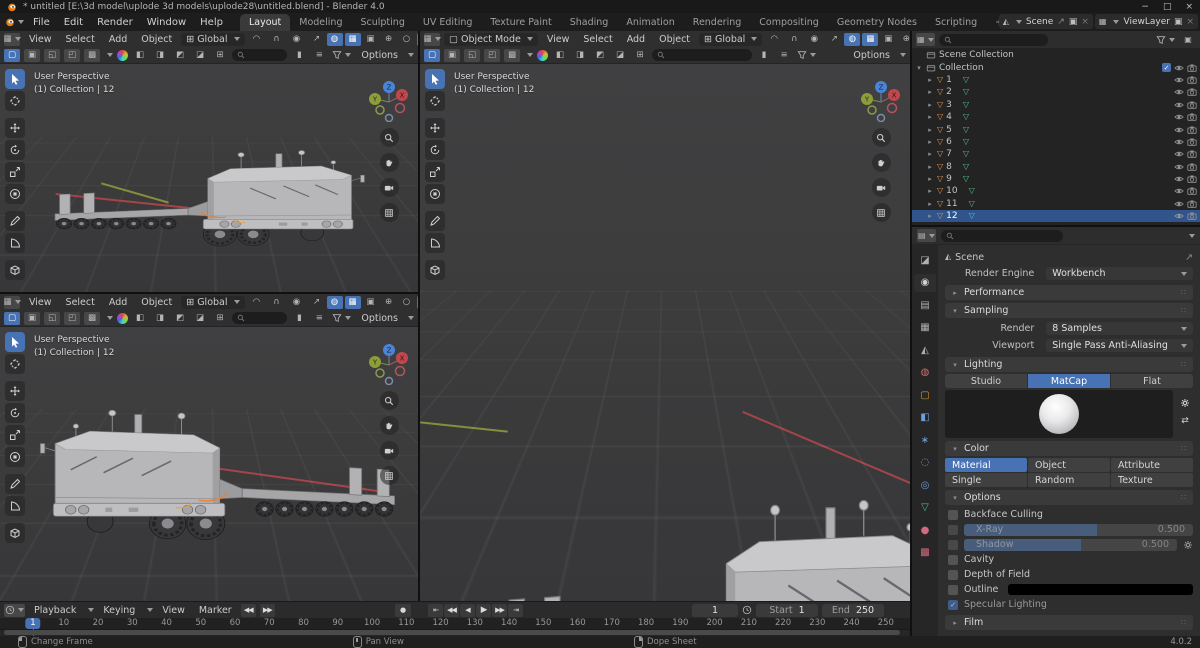 The image size is (1200, 648). What do you see at coordinates (1069, 364) in the screenshot?
I see `lighting-section-header: ▾ Lighting ∷` at bounding box center [1069, 364].